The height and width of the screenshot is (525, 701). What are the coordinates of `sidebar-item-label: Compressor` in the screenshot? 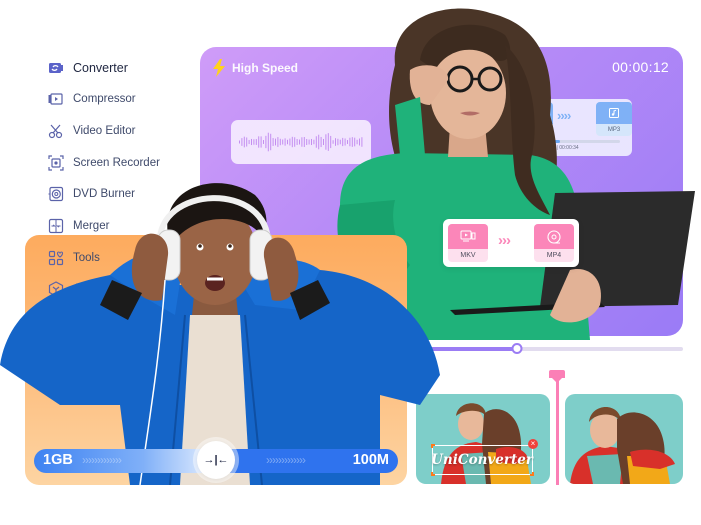 It's located at (104, 99).